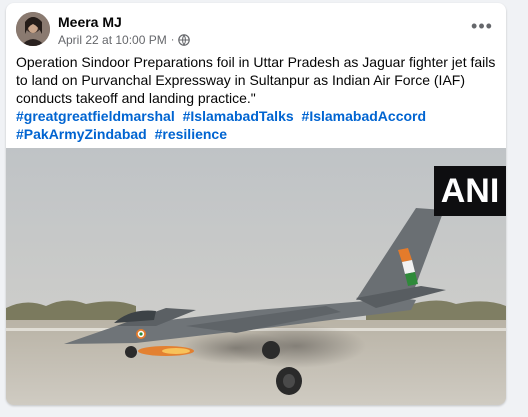 The width and height of the screenshot is (528, 417). Describe the element at coordinates (470, 191) in the screenshot. I see `ani-watermark: ANI` at that location.